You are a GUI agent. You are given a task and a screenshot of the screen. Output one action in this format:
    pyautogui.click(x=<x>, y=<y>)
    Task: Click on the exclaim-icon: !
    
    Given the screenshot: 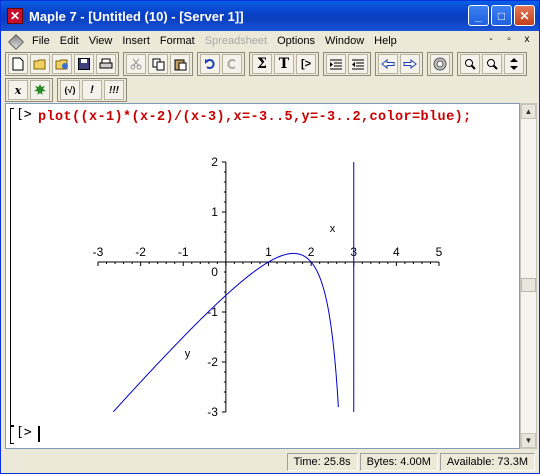 What is the action you would take?
    pyautogui.click(x=92, y=90)
    